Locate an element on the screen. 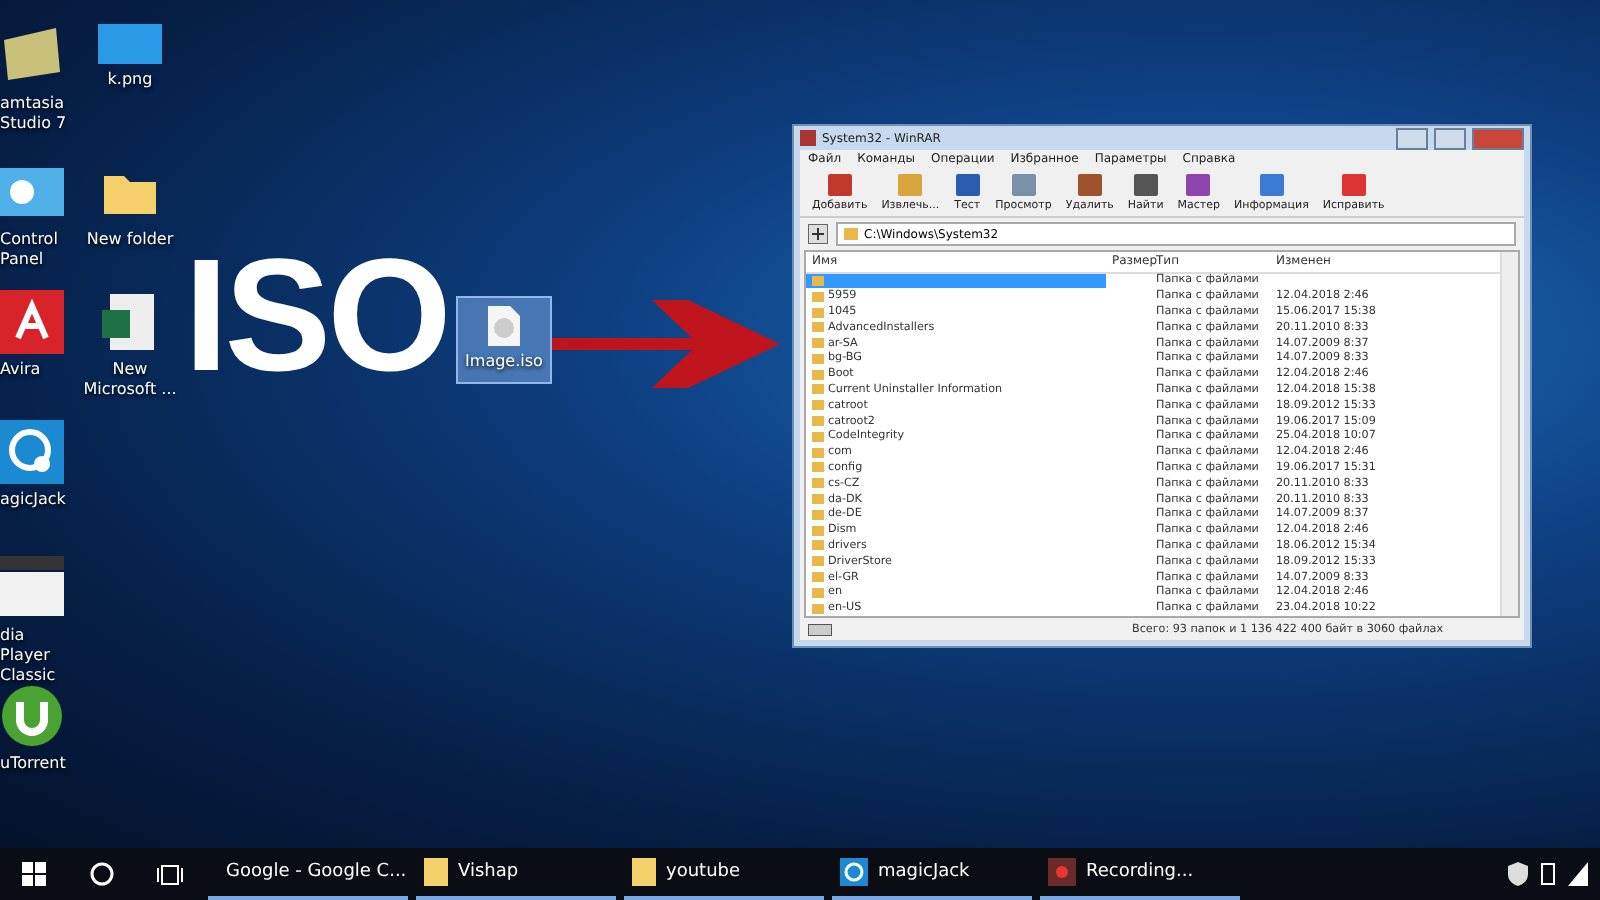 The height and width of the screenshot is (900, 1600). icon-label: agicJack is located at coordinates (33, 500).